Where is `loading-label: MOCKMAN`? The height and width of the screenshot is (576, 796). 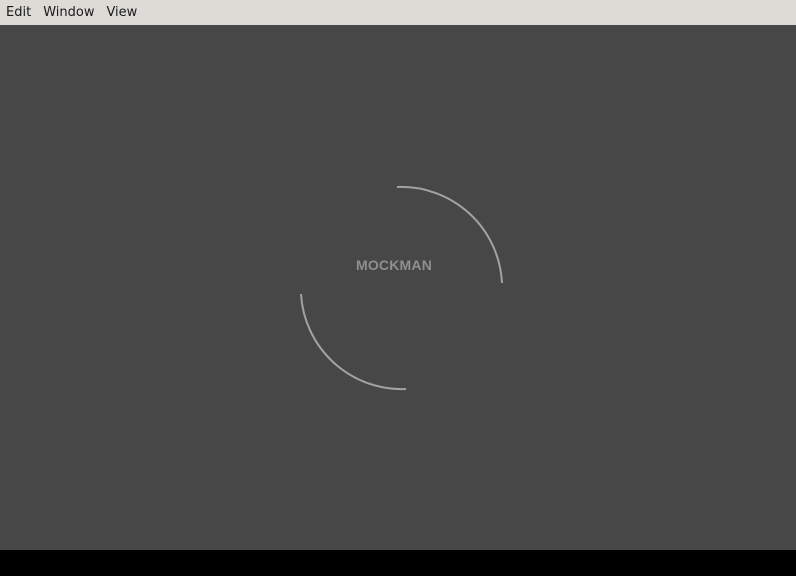
loading-label: MOCKMAN is located at coordinates (394, 265).